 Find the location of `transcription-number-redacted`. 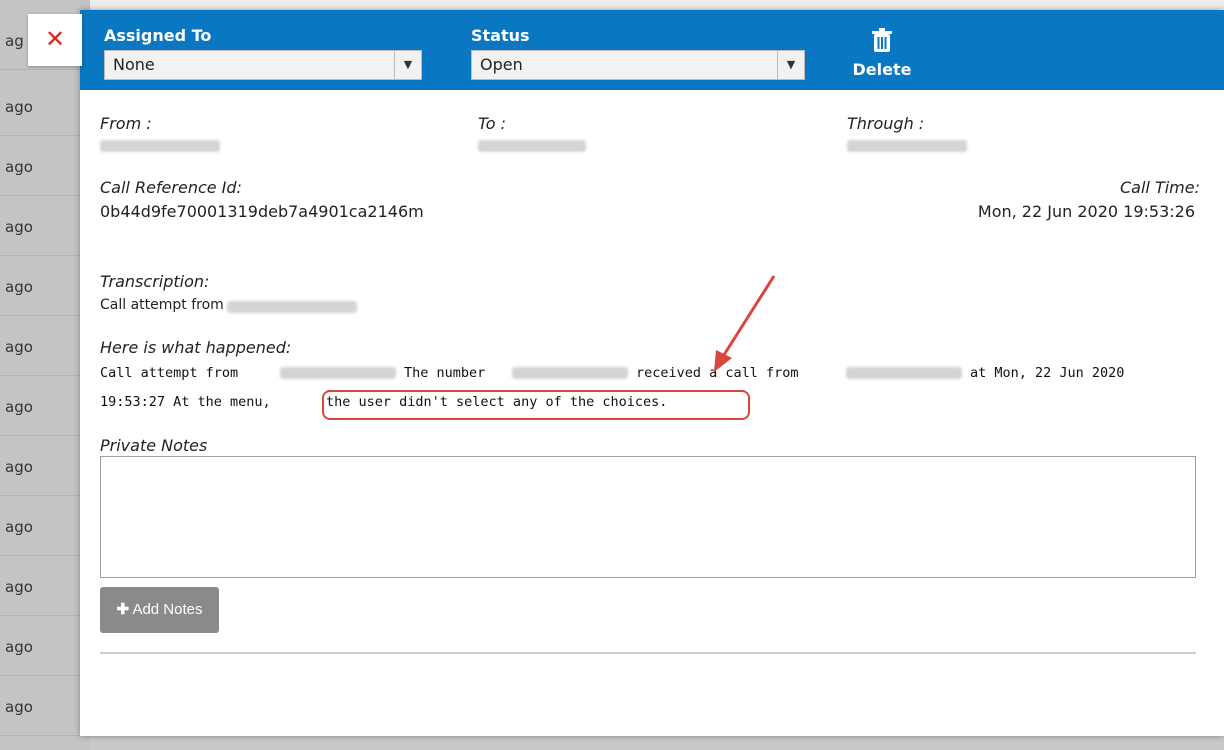

transcription-number-redacted is located at coordinates (292, 307).